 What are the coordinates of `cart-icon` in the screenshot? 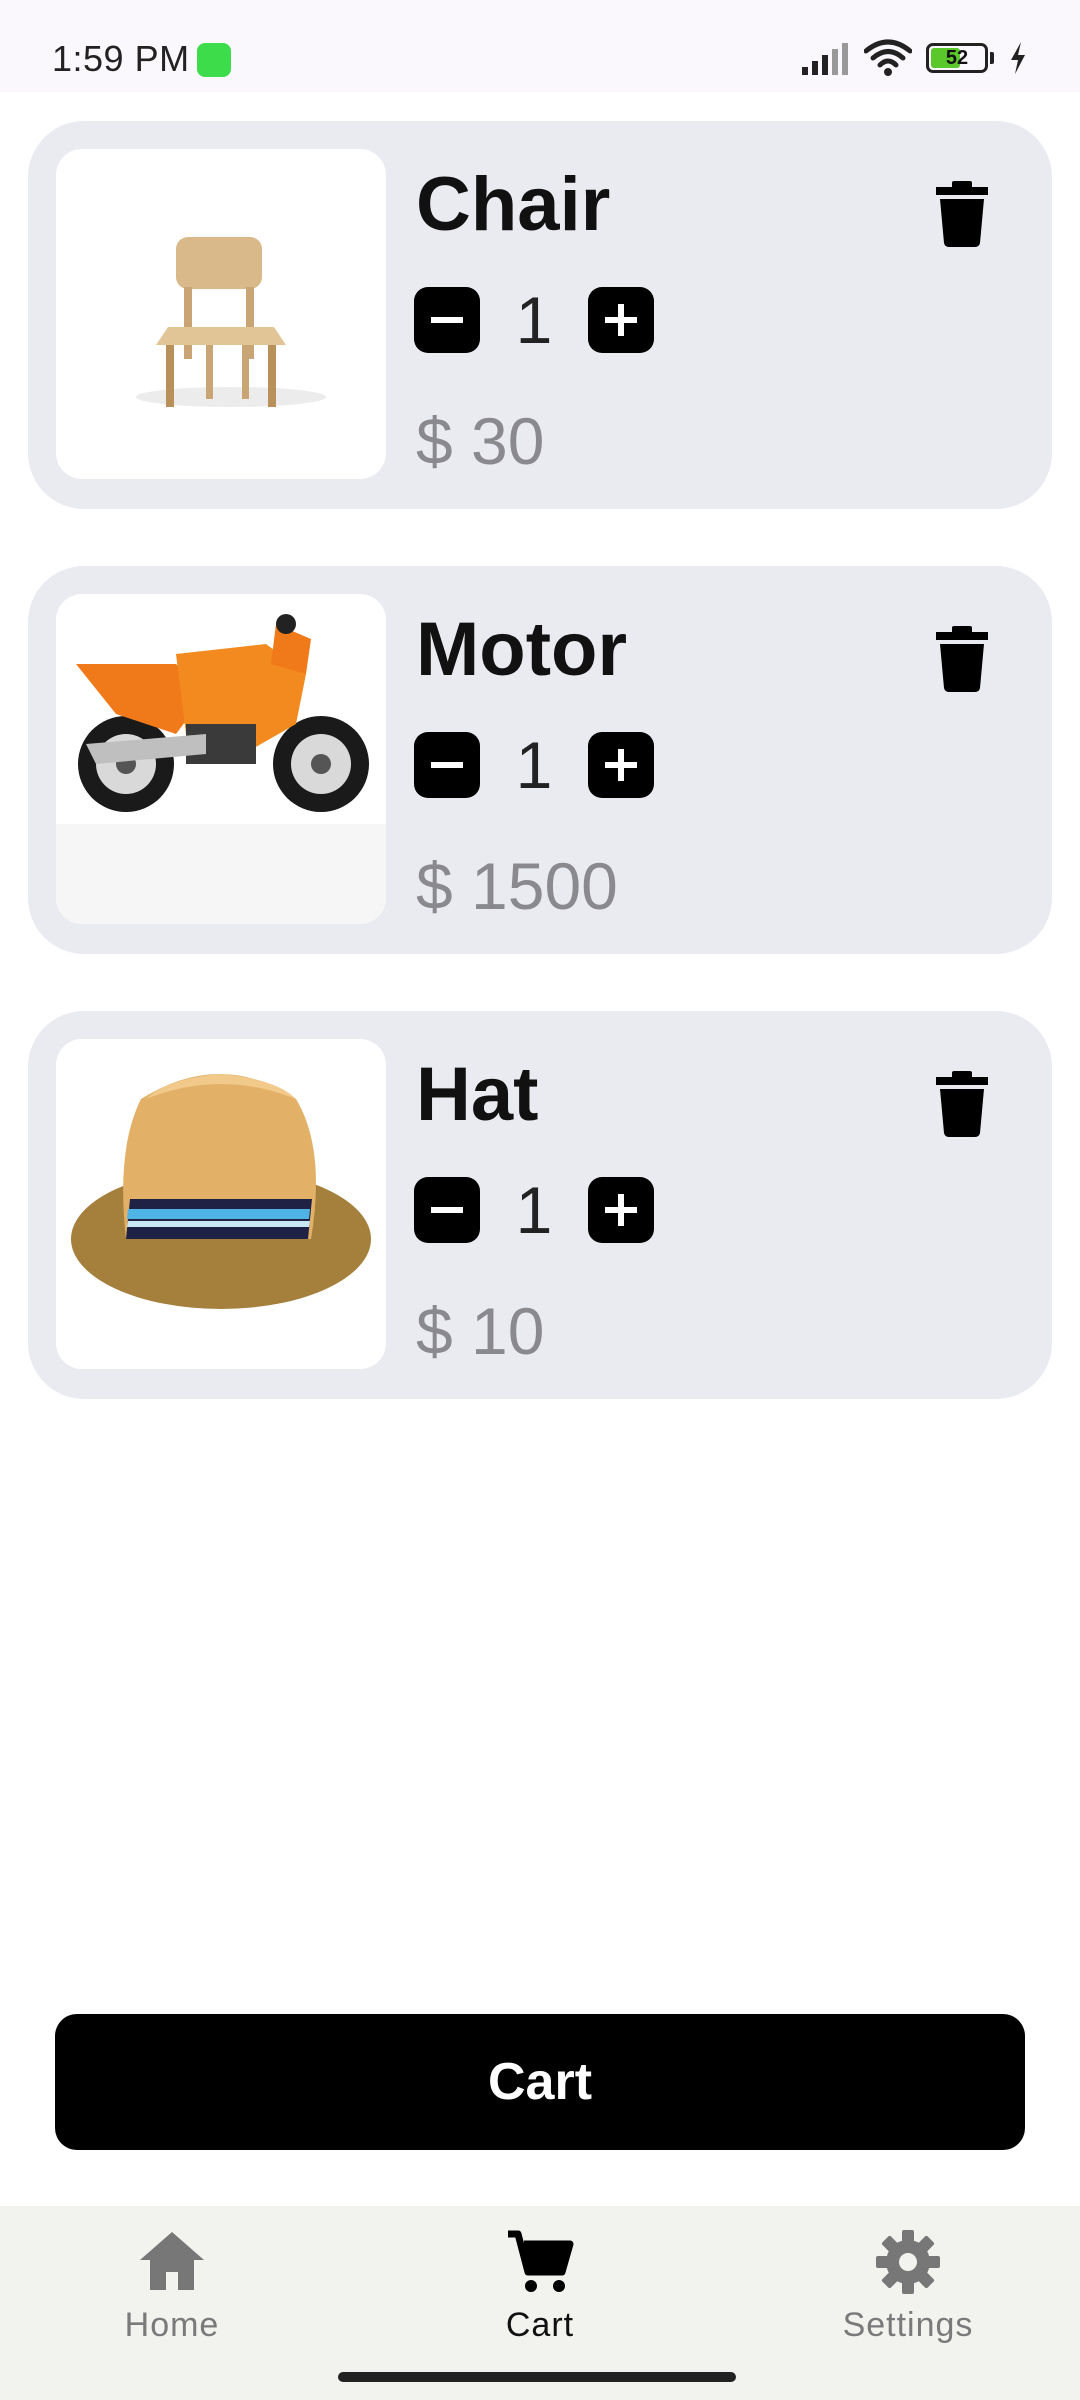 It's located at (541, 2261).